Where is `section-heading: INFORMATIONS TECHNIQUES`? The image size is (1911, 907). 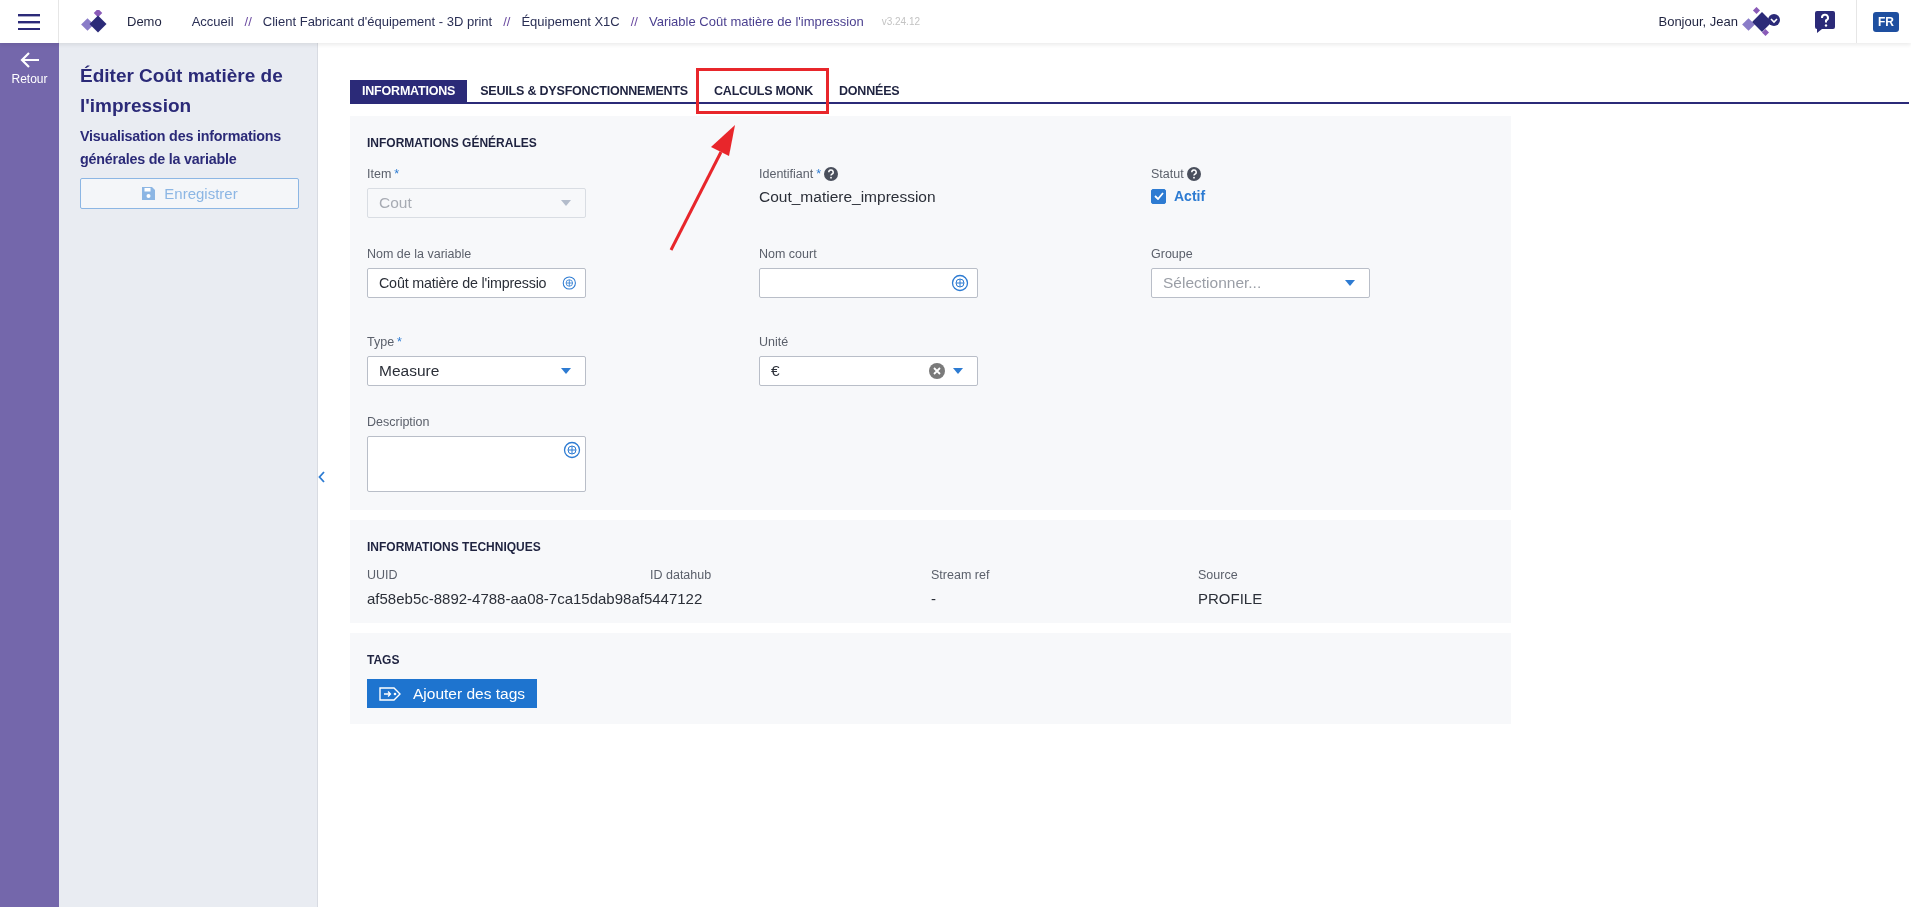
section-heading: INFORMATIONS TECHNIQUES is located at coordinates (454, 547).